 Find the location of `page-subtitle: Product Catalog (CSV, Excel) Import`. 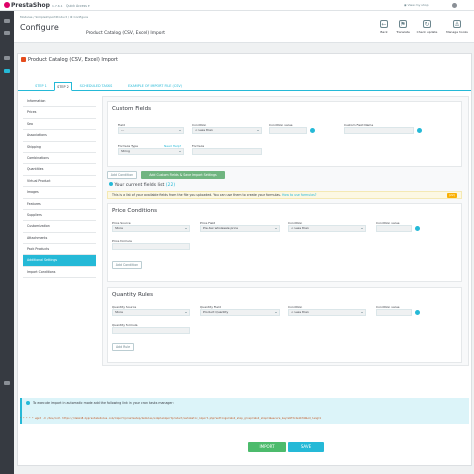

page-subtitle: Product Catalog (CSV, Excel) Import is located at coordinates (125, 33).